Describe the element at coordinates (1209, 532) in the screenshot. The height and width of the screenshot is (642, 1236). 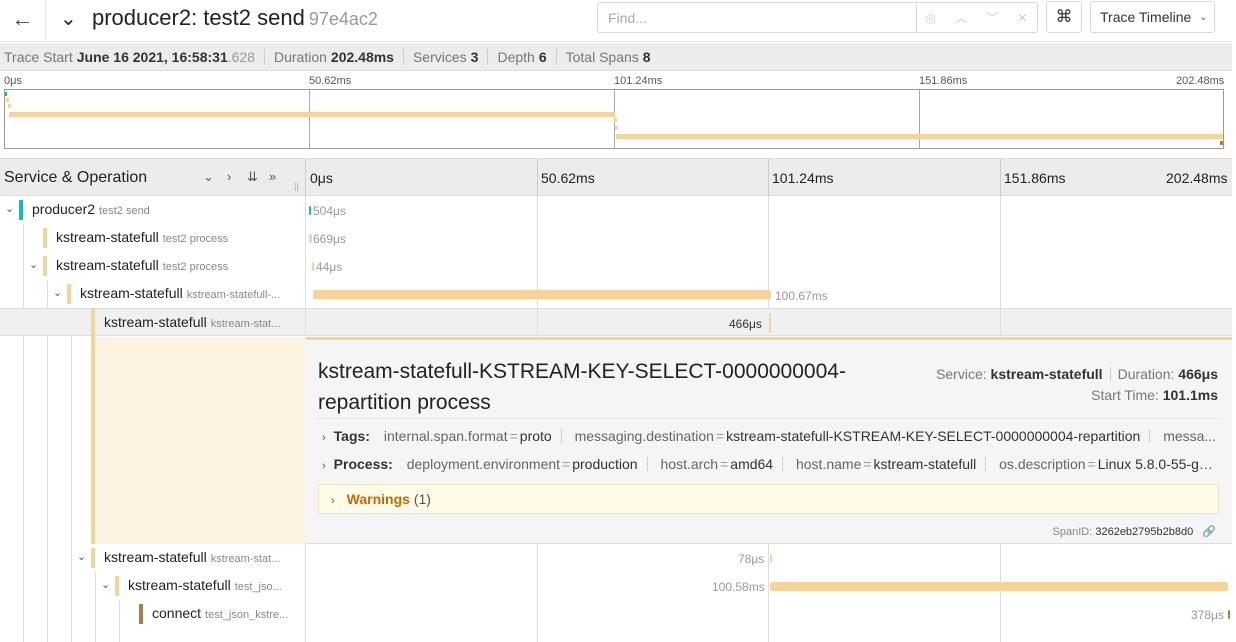
I see `link-icon: 🔗` at that location.